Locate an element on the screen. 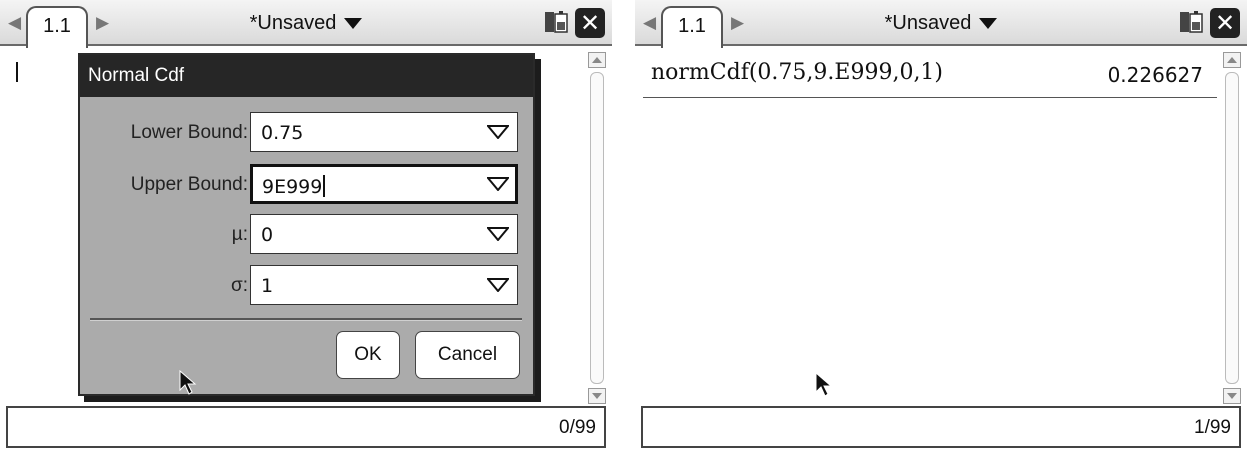 The width and height of the screenshot is (1247, 453). upper-bound-row: Upper Bound: 9E999 is located at coordinates (306, 185).